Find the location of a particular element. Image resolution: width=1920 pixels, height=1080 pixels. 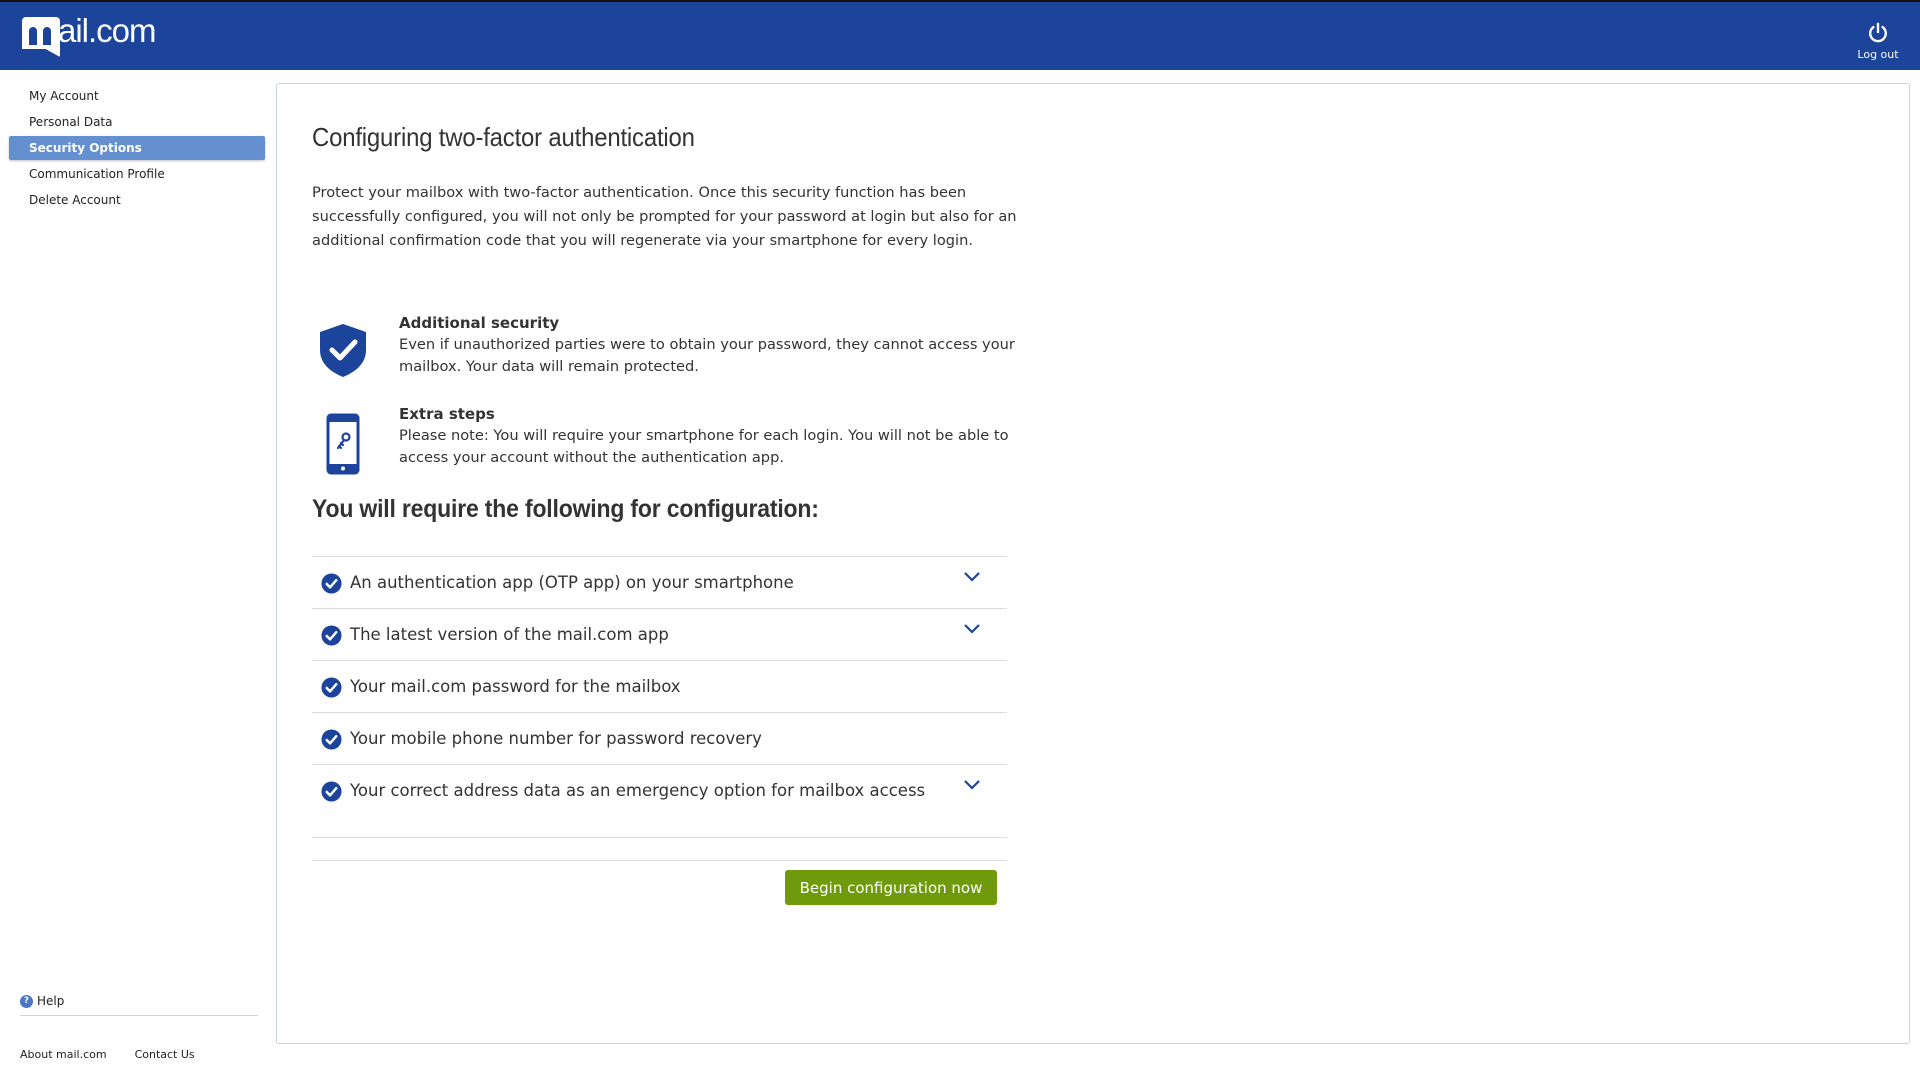

help-link: ? Help is located at coordinates (42, 1001).